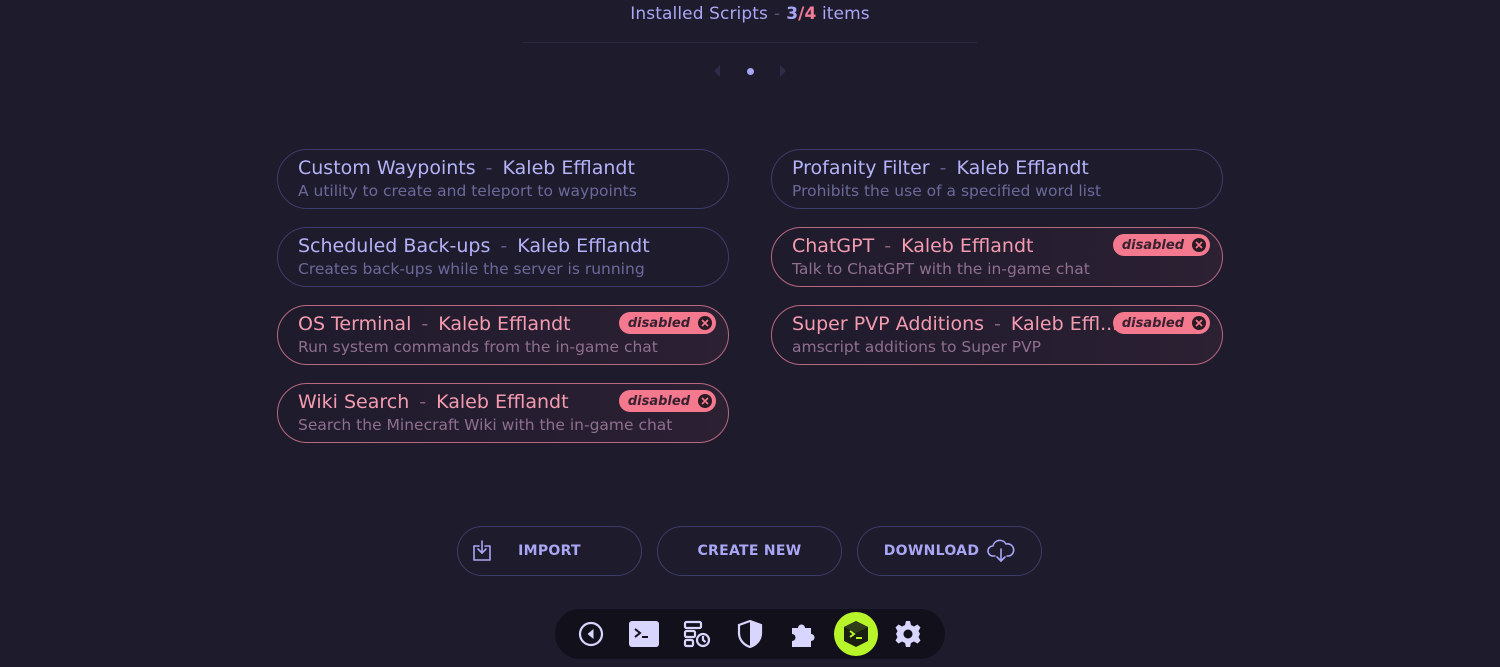 Image resolution: width=1500 pixels, height=667 pixels. What do you see at coordinates (845, 14) in the screenshot?
I see `count-suffix: items` at bounding box center [845, 14].